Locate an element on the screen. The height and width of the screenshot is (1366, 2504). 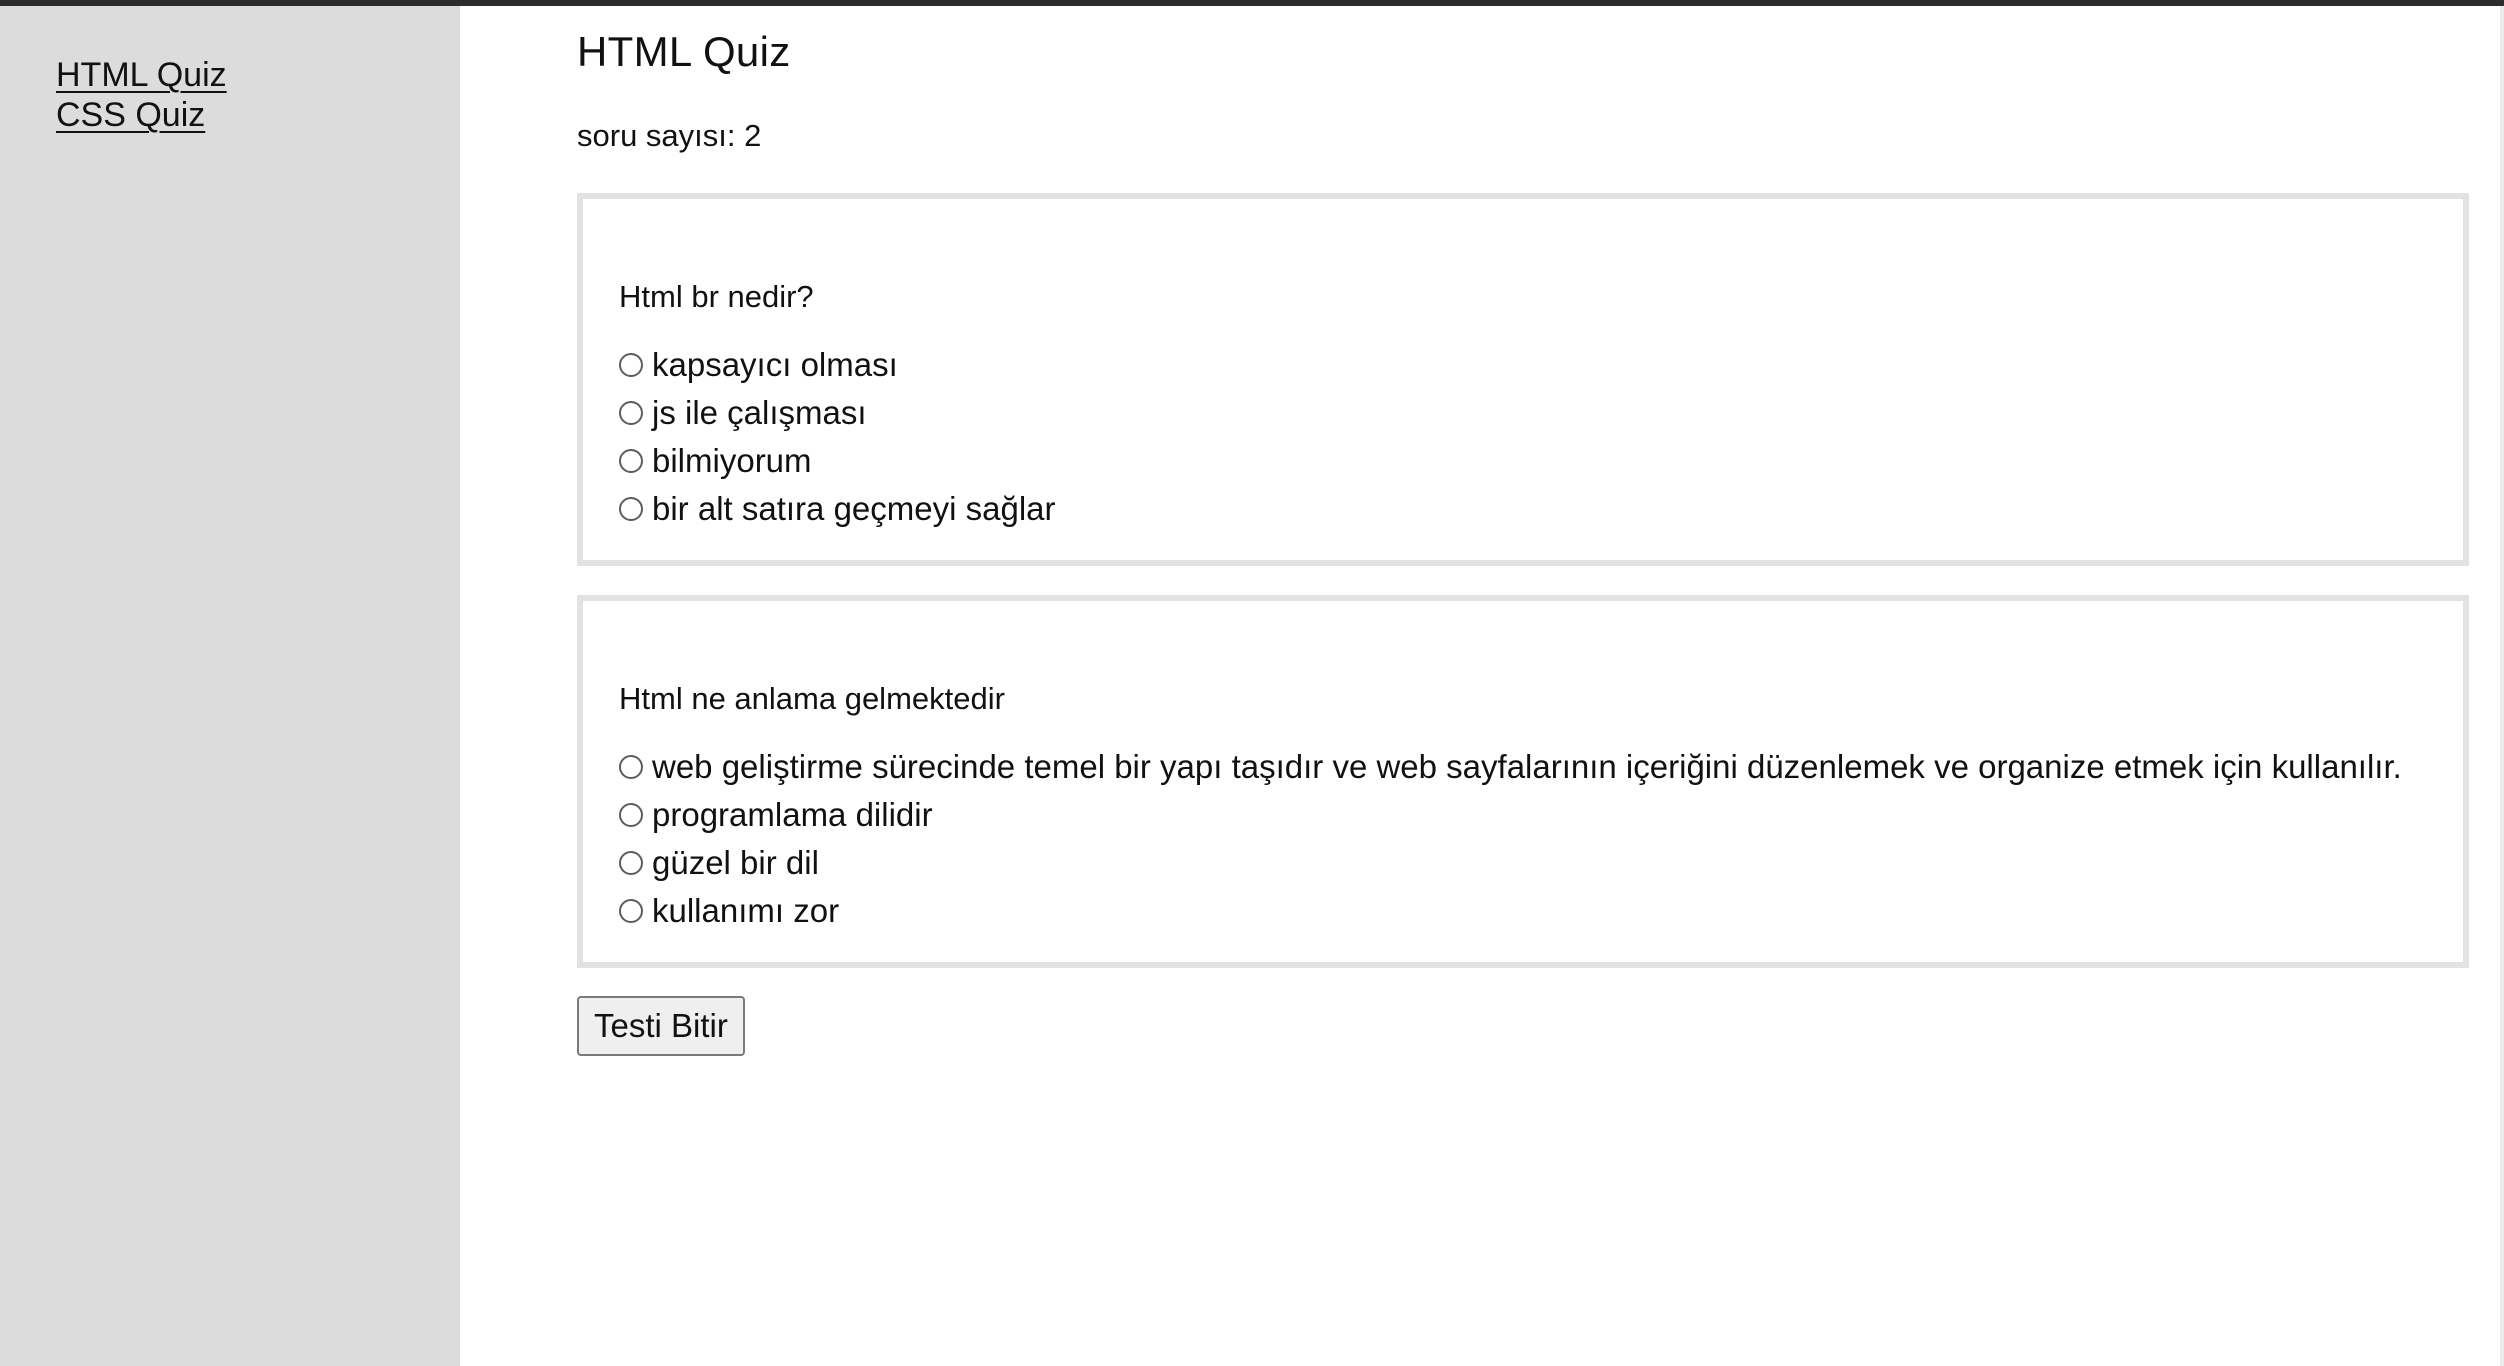
answer-option-label: bilmiyorum is located at coordinates (732, 460).